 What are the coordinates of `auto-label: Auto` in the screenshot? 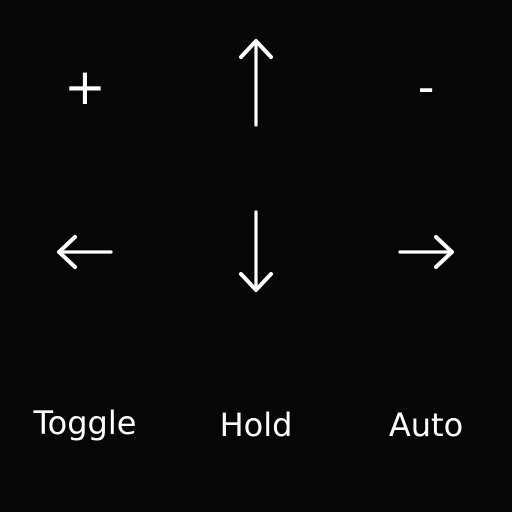 It's located at (426, 425).